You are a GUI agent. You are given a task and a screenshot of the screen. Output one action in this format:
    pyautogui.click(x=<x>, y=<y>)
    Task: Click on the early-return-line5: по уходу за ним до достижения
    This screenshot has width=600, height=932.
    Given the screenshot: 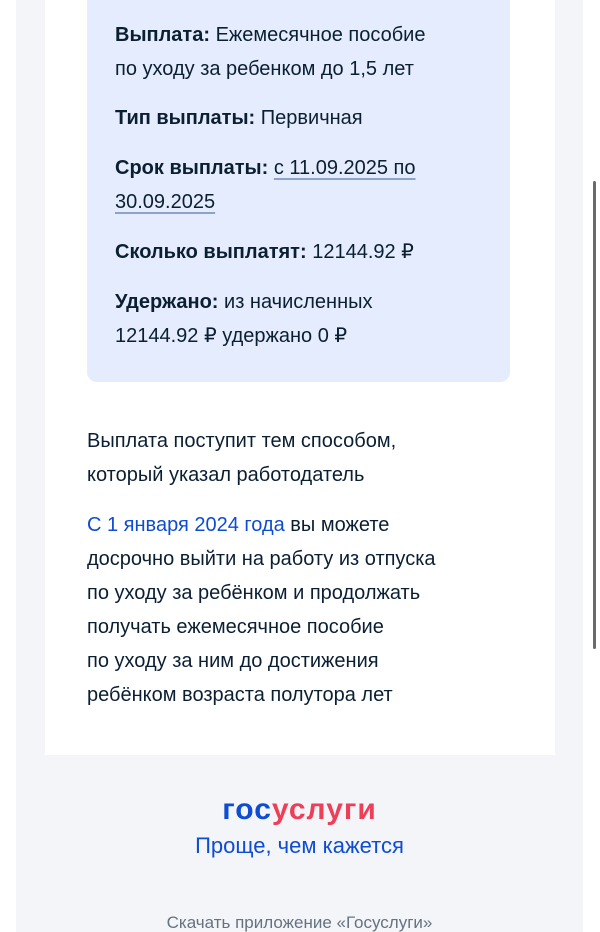 What is the action you would take?
    pyautogui.click(x=233, y=661)
    